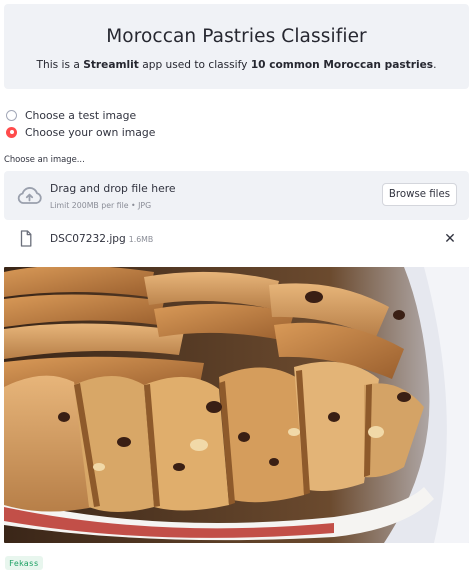 This screenshot has height=581, width=476. I want to click on subtitle-middle: app used to classify, so click(194, 65).